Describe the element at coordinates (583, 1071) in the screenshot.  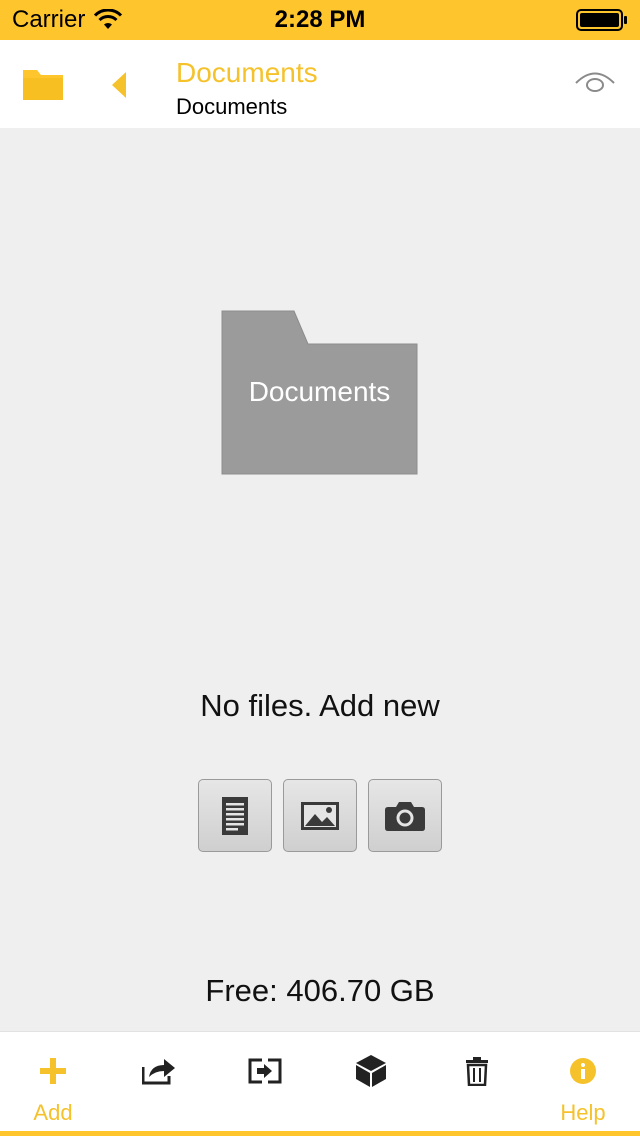
I see `info-icon` at that location.